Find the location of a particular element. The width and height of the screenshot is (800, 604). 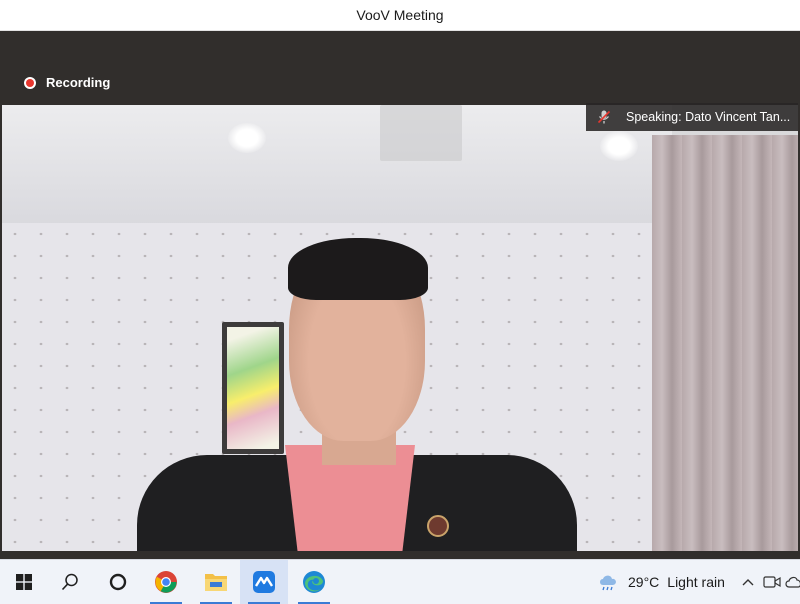

painting-canvas is located at coordinates (253, 388).